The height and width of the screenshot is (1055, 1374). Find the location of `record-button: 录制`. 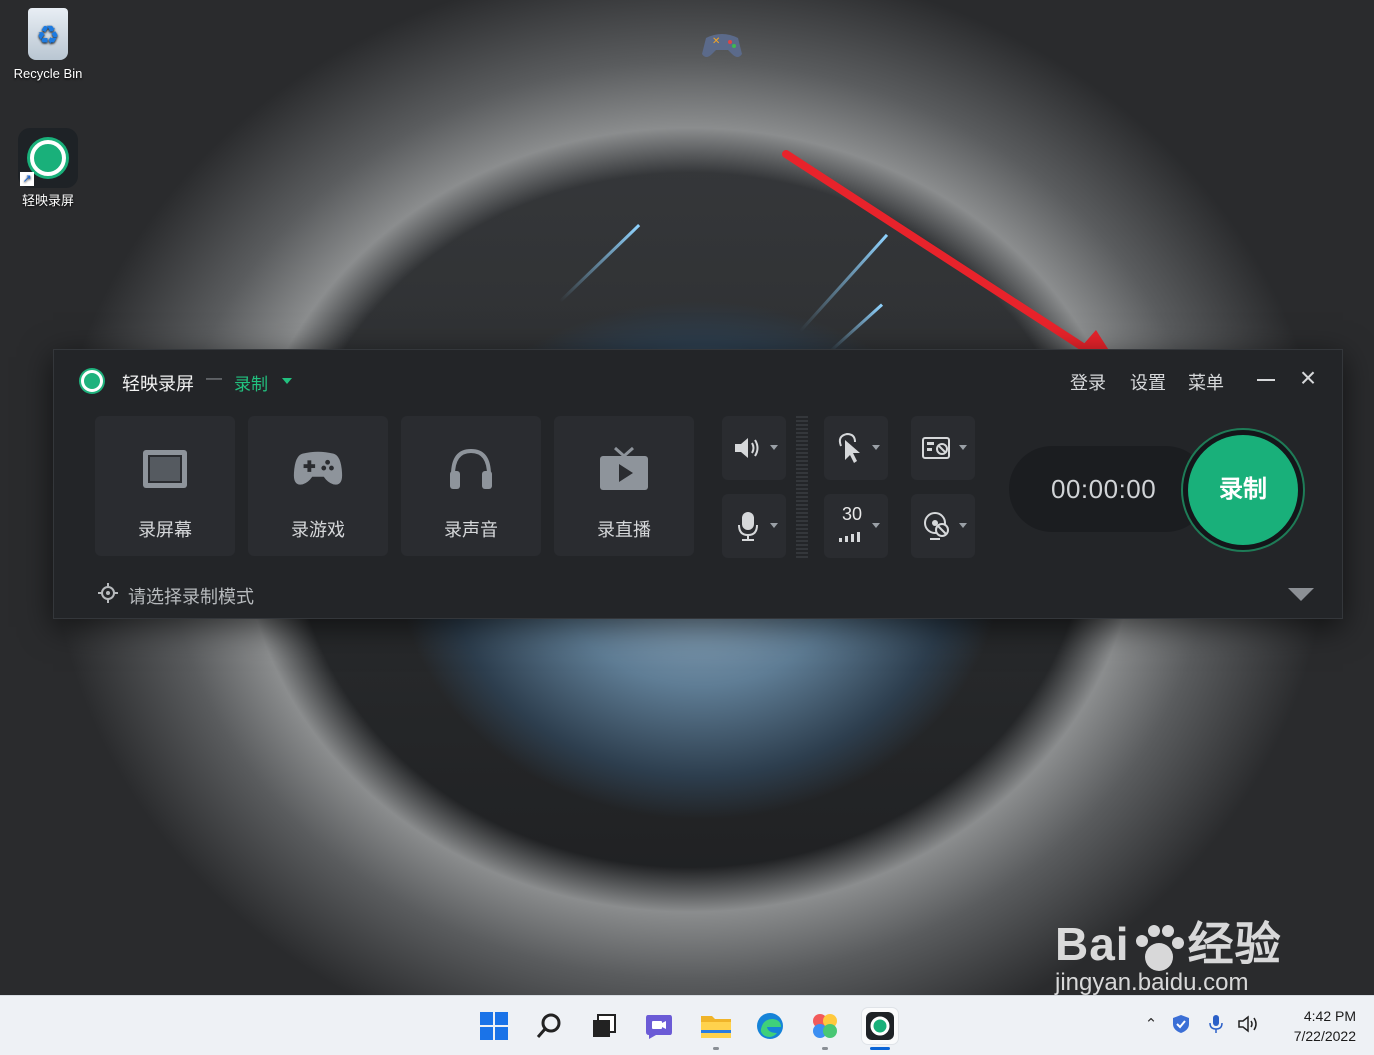

record-button: 录制 is located at coordinates (1243, 490).